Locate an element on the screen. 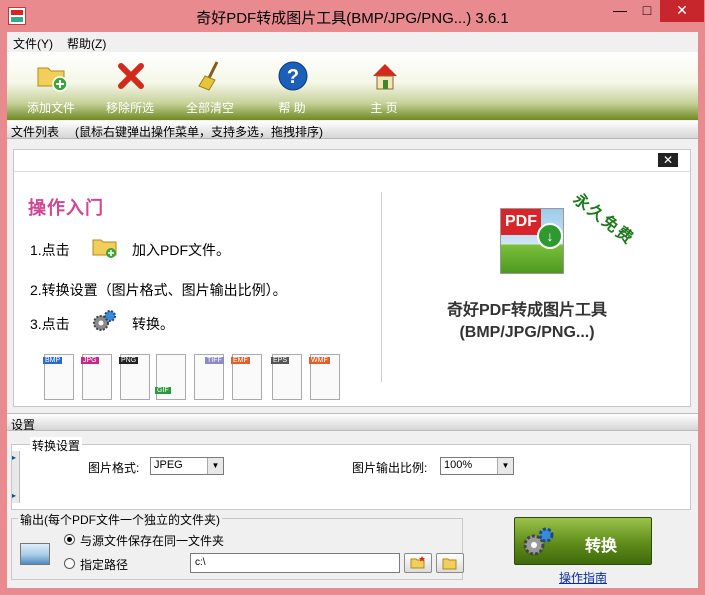 This screenshot has height=595, width=705. radio-same-folder is located at coordinates (69, 539).